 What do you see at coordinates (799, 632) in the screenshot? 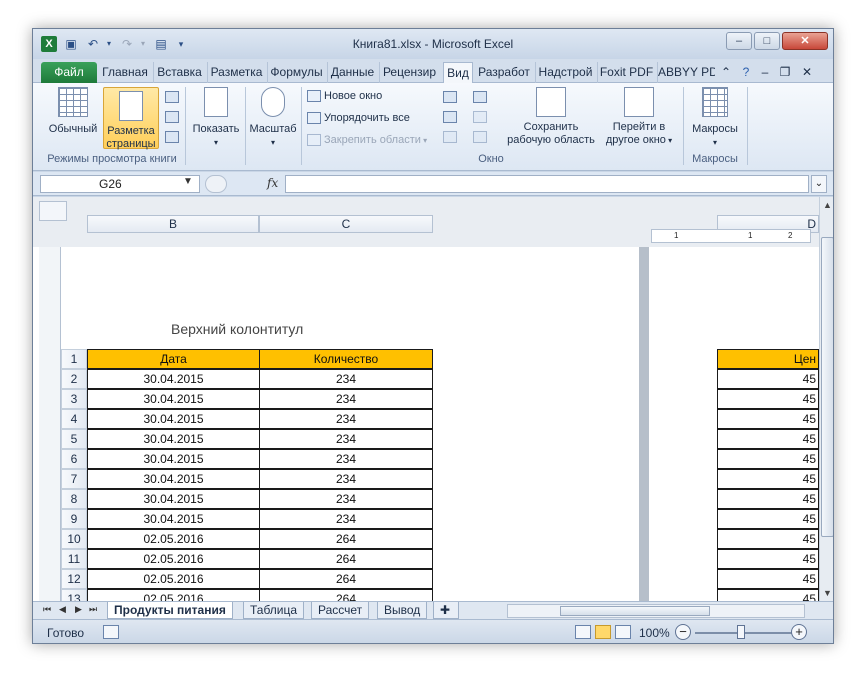
I see `zoom-in-button: +` at bounding box center [799, 632].